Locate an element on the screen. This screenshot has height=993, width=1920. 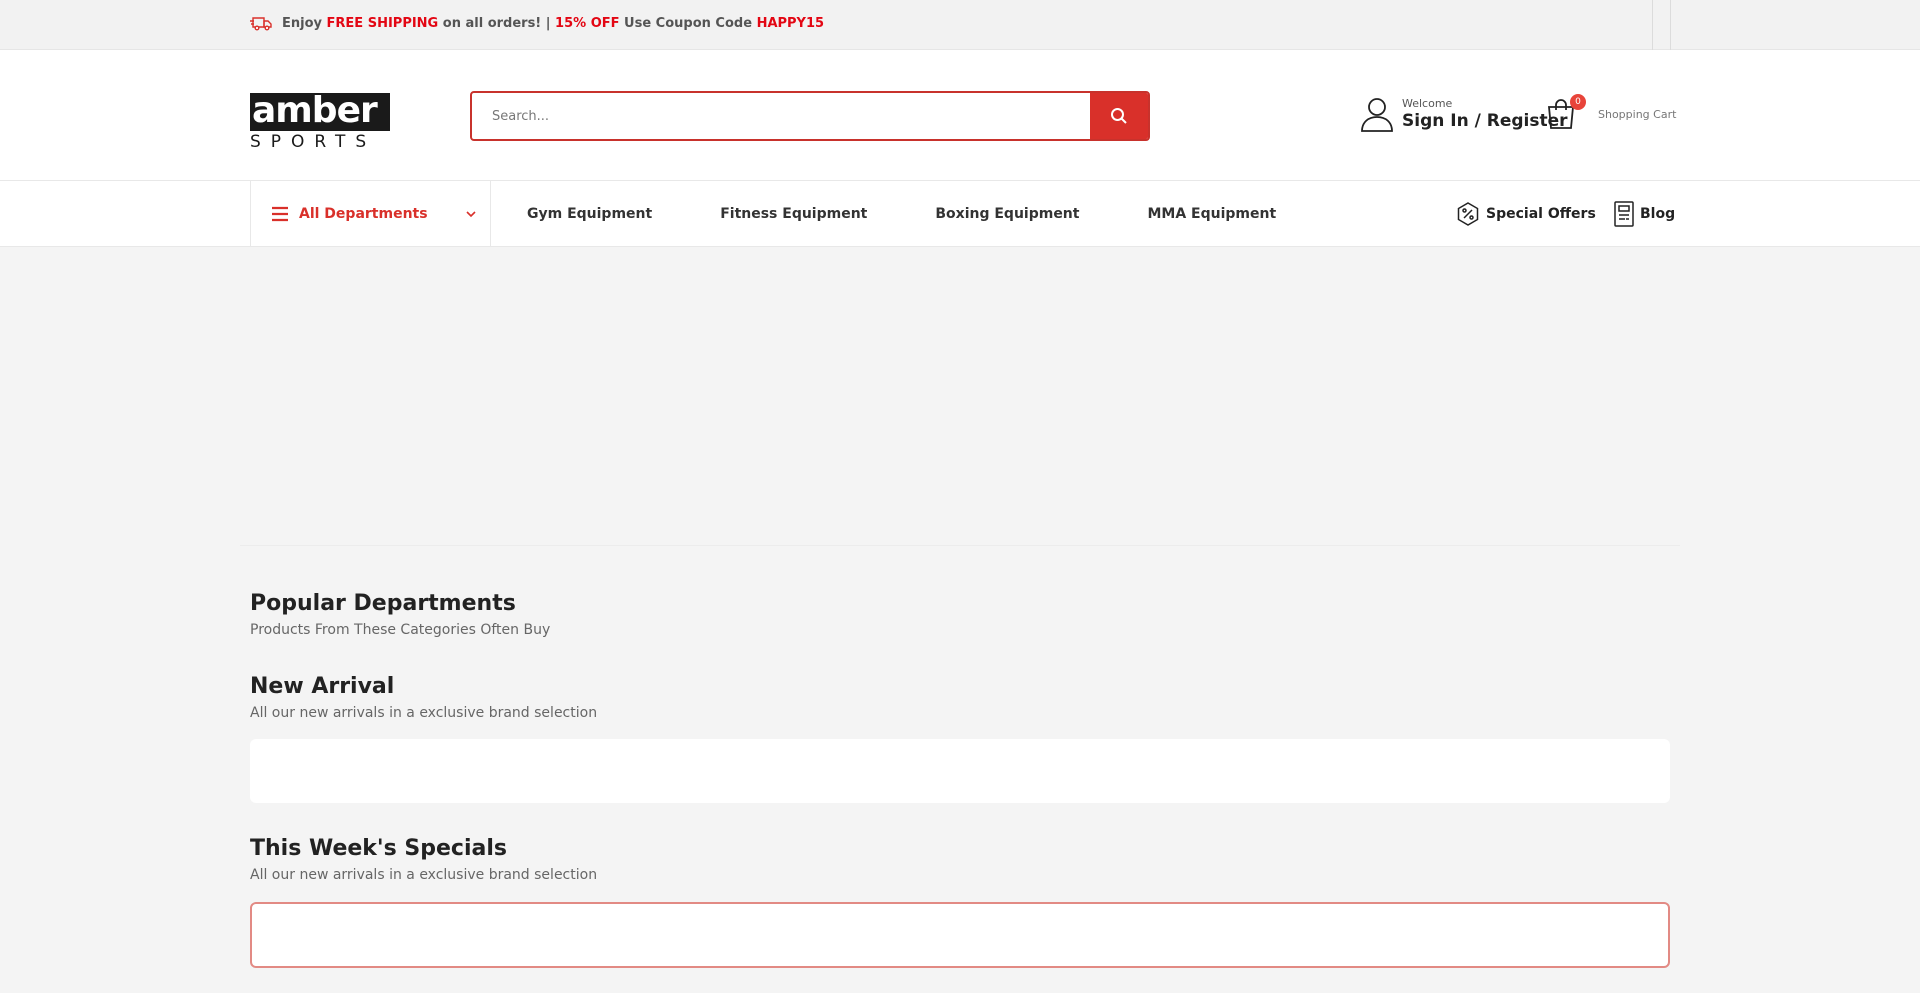
search-input is located at coordinates (781, 116).